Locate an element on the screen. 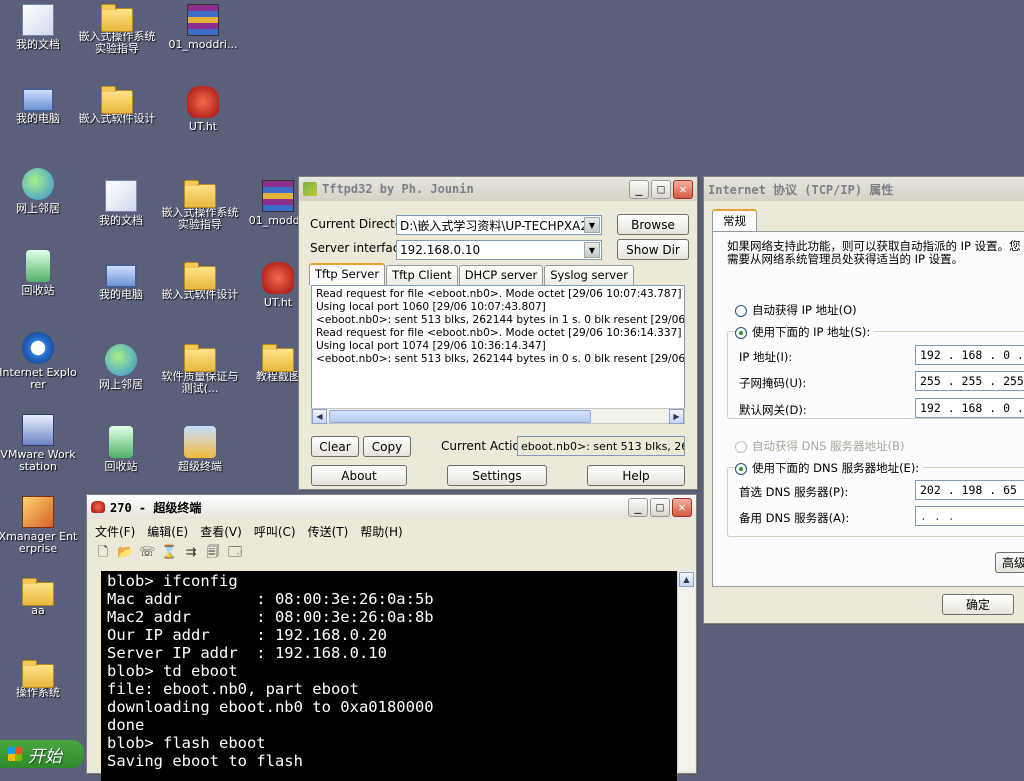  about-button: About is located at coordinates (359, 475).